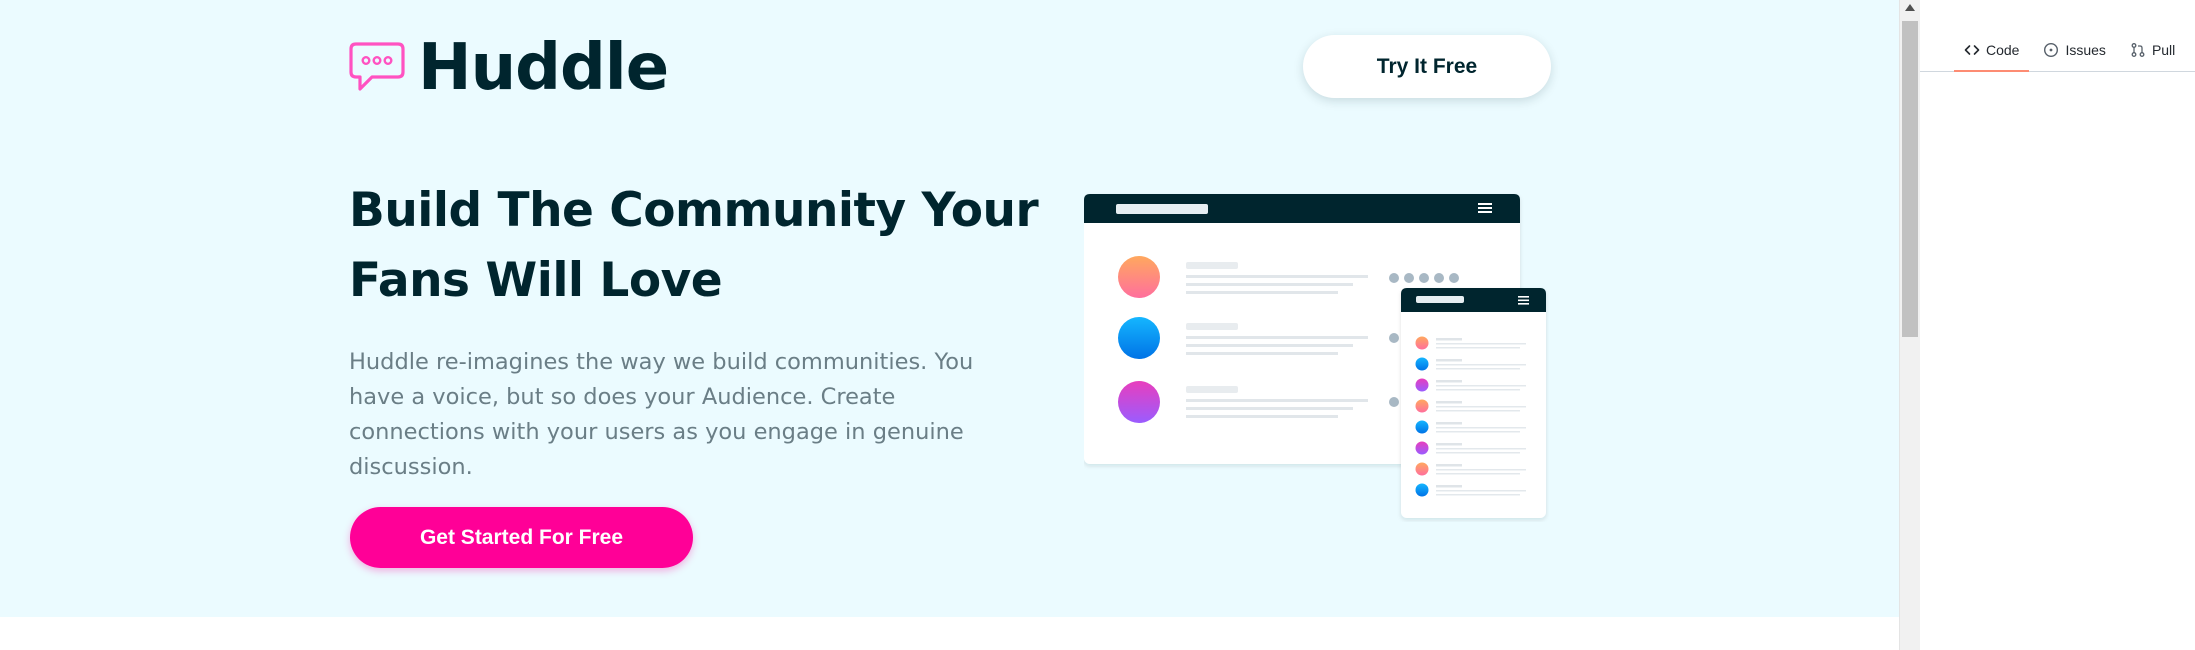 The height and width of the screenshot is (650, 2195). I want to click on headline-line-1: Build The Community Your, so click(694, 210).